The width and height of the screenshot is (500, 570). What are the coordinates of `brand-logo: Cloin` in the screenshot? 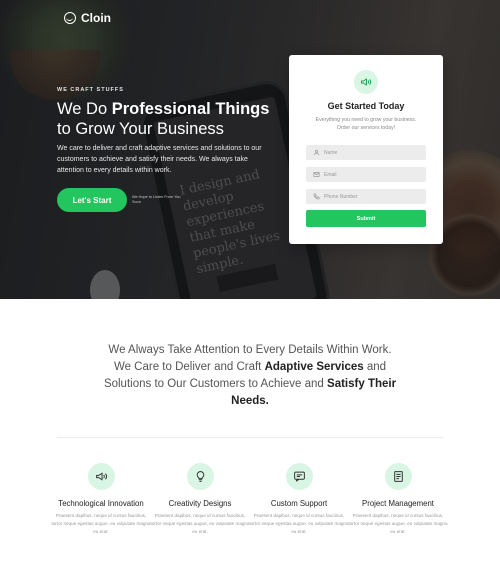 It's located at (87, 18).